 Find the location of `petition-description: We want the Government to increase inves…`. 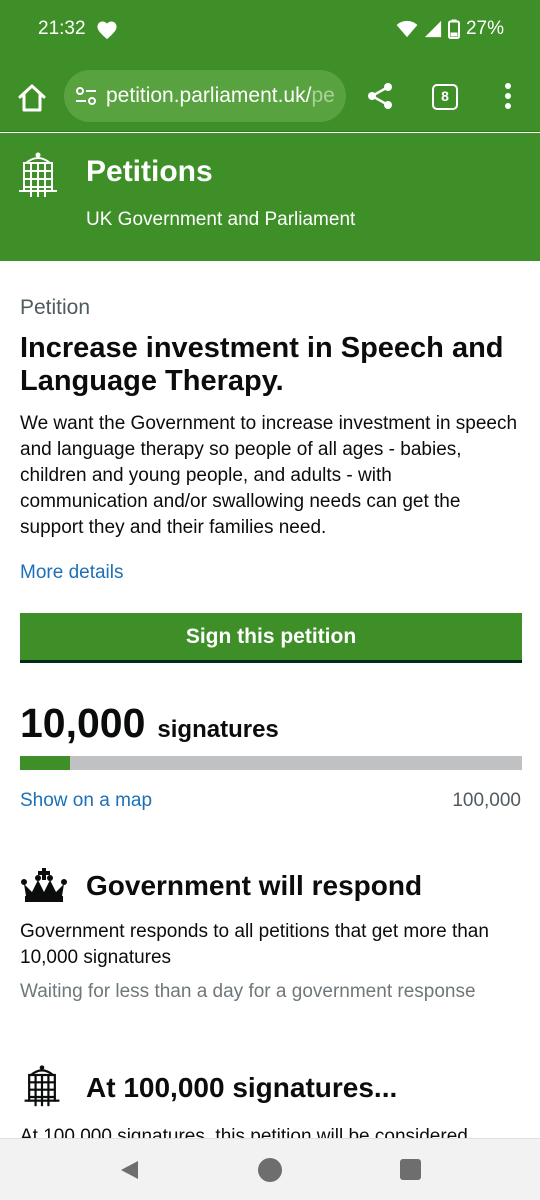

petition-description: We want the Government to increase inves… is located at coordinates (269, 475).